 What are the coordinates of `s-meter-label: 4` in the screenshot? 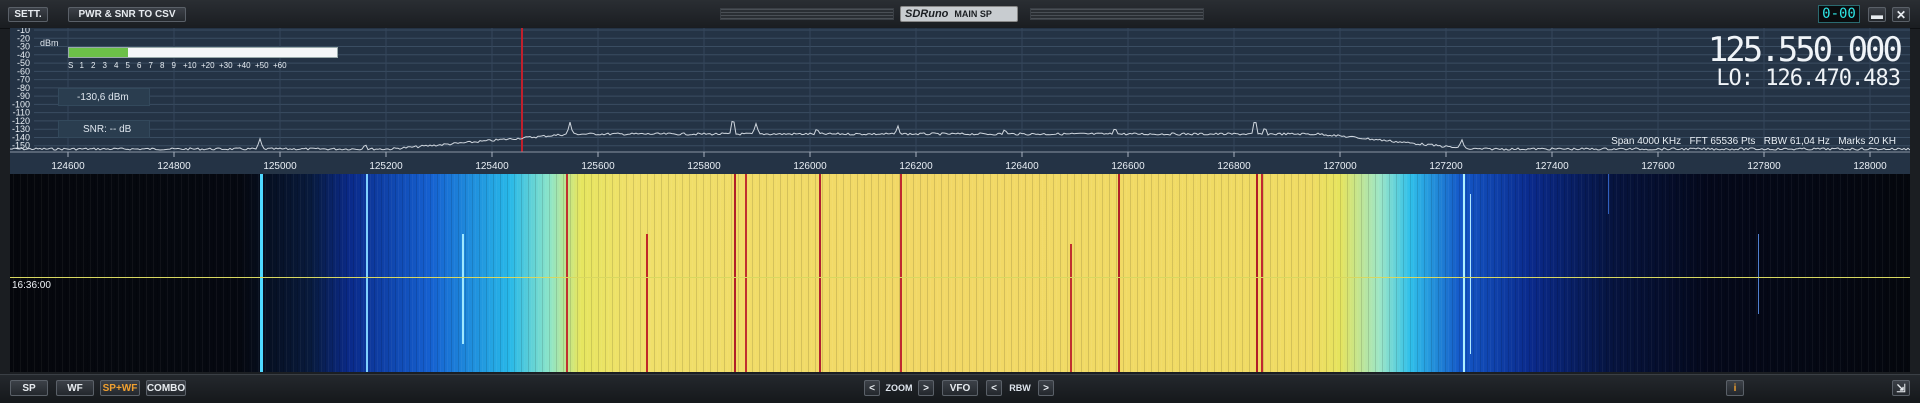 It's located at (116, 65).